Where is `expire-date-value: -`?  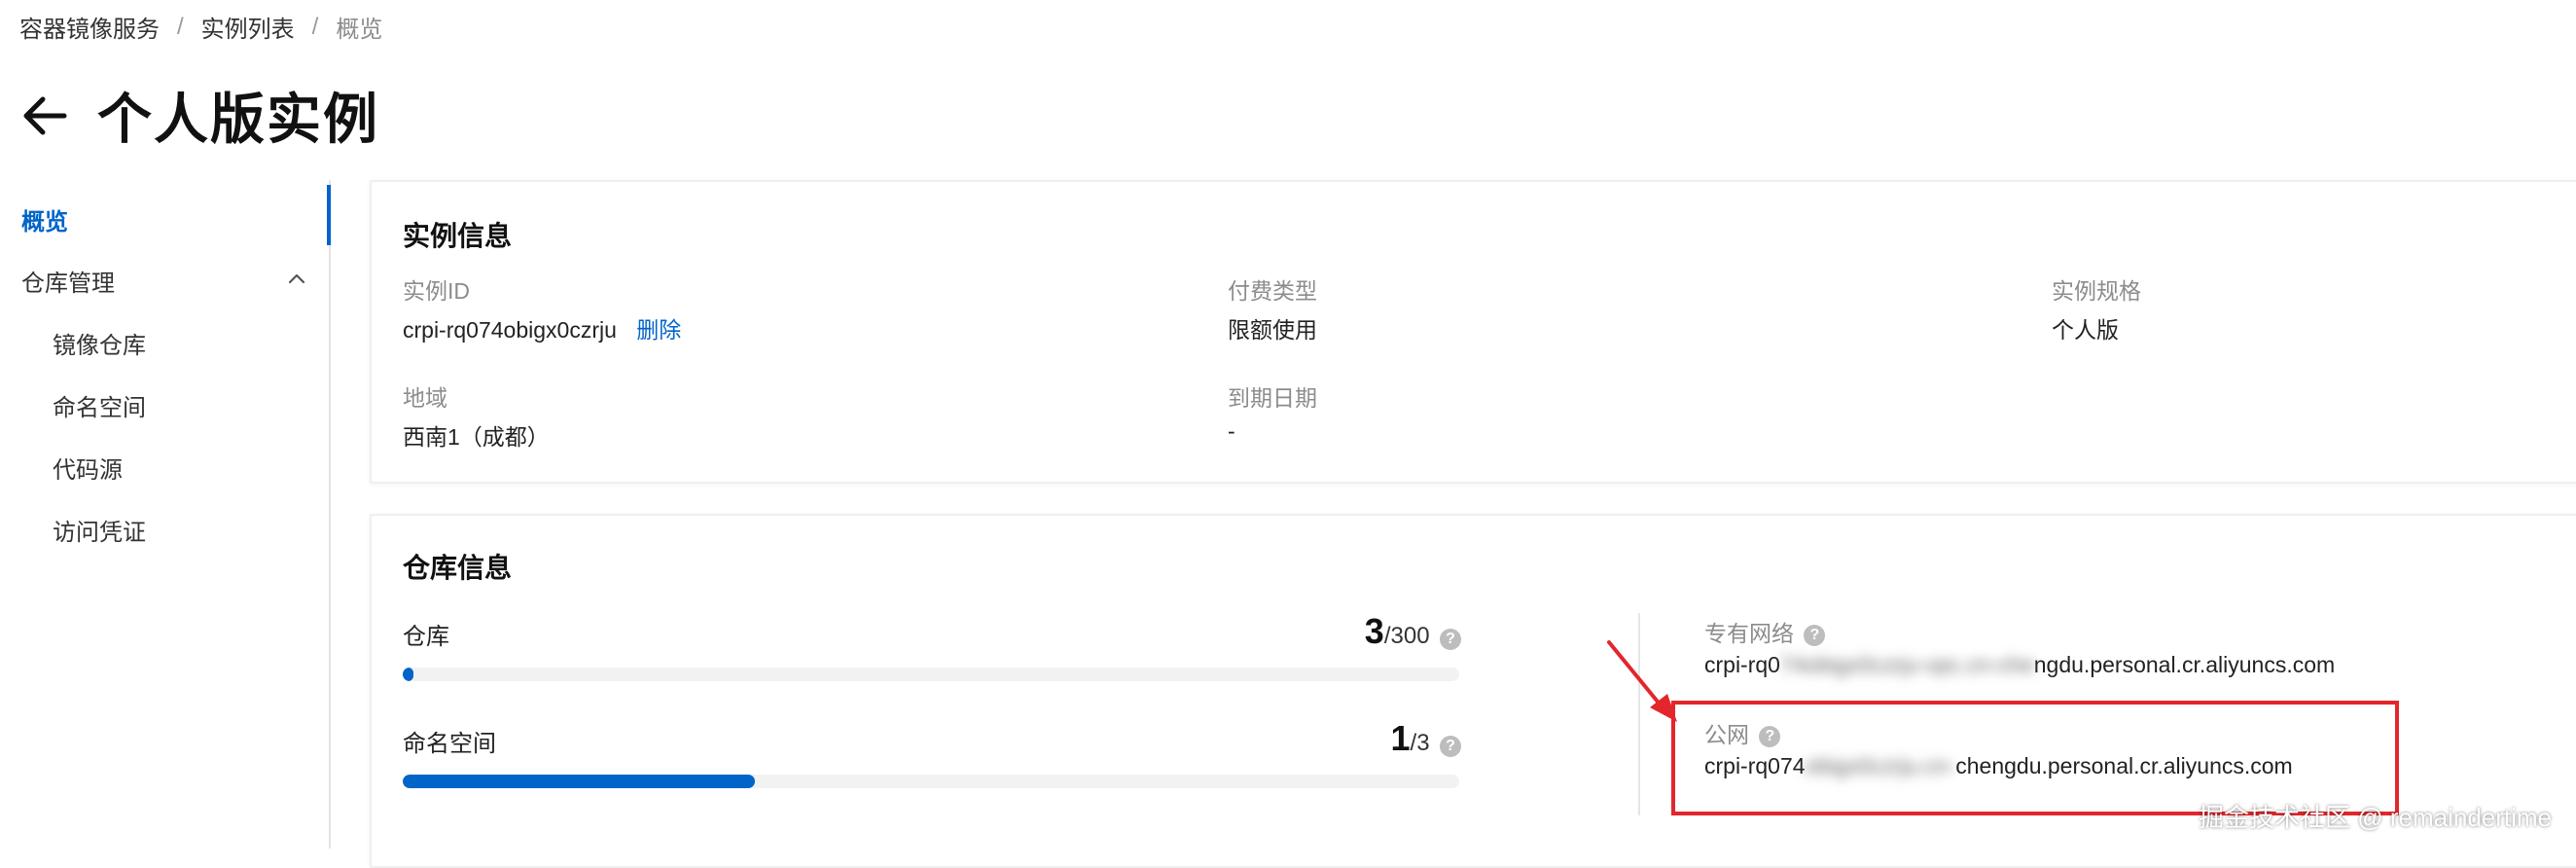
expire-date-value: - is located at coordinates (1231, 431).